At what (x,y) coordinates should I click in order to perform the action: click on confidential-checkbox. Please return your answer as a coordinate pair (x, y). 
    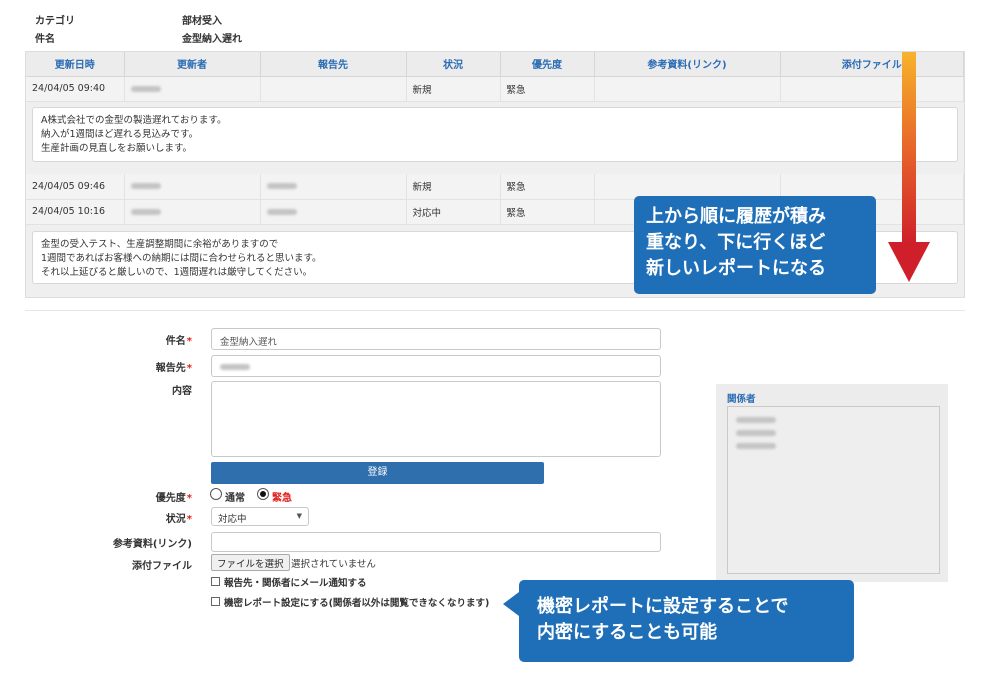
    Looking at the image, I should click on (215, 601).